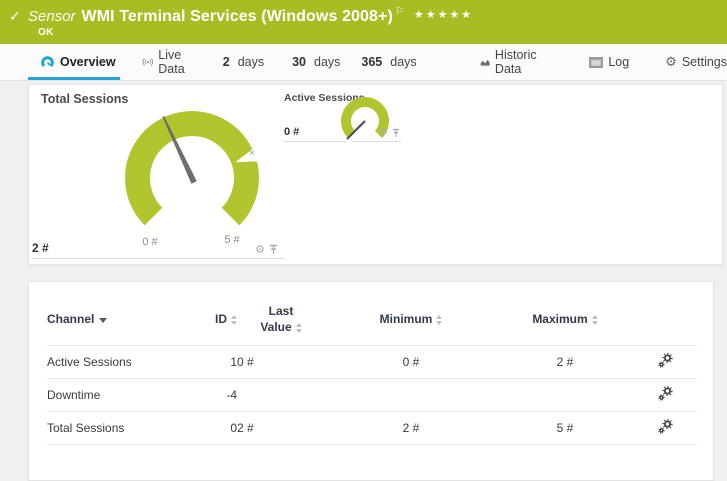  I want to click on channel-id: -4, so click(217, 395).